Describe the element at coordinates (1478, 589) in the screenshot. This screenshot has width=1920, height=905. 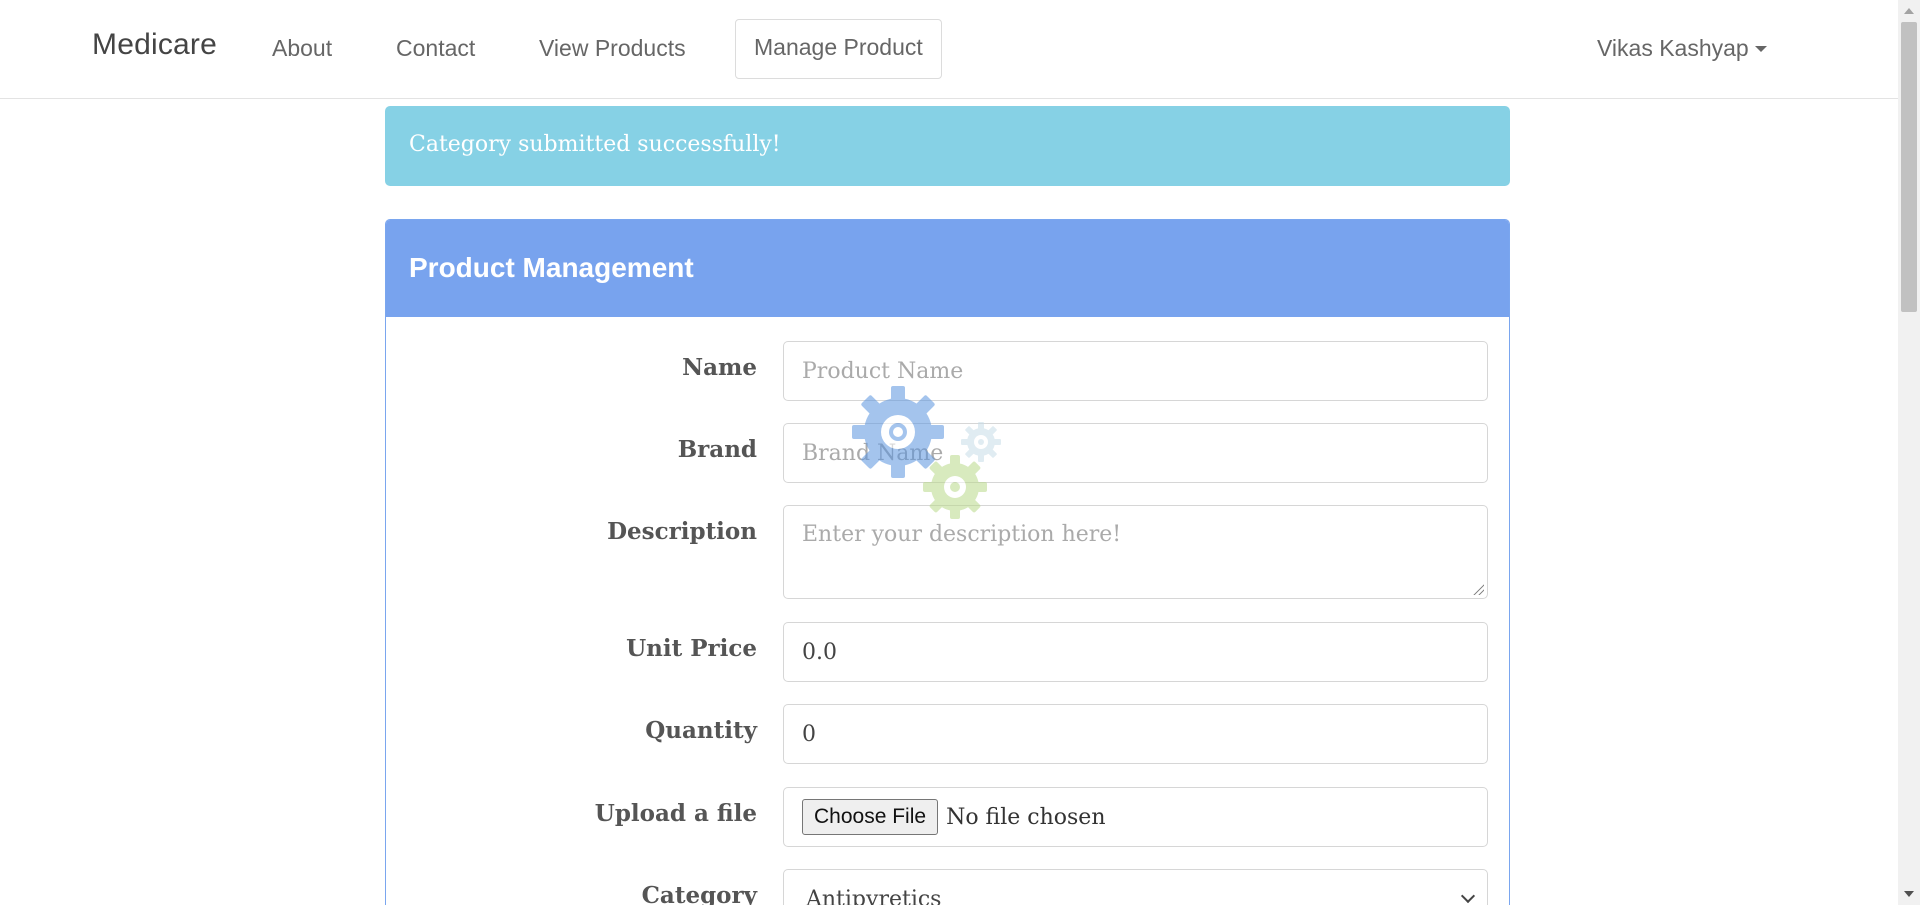
I see `resize-handle-icon` at that location.